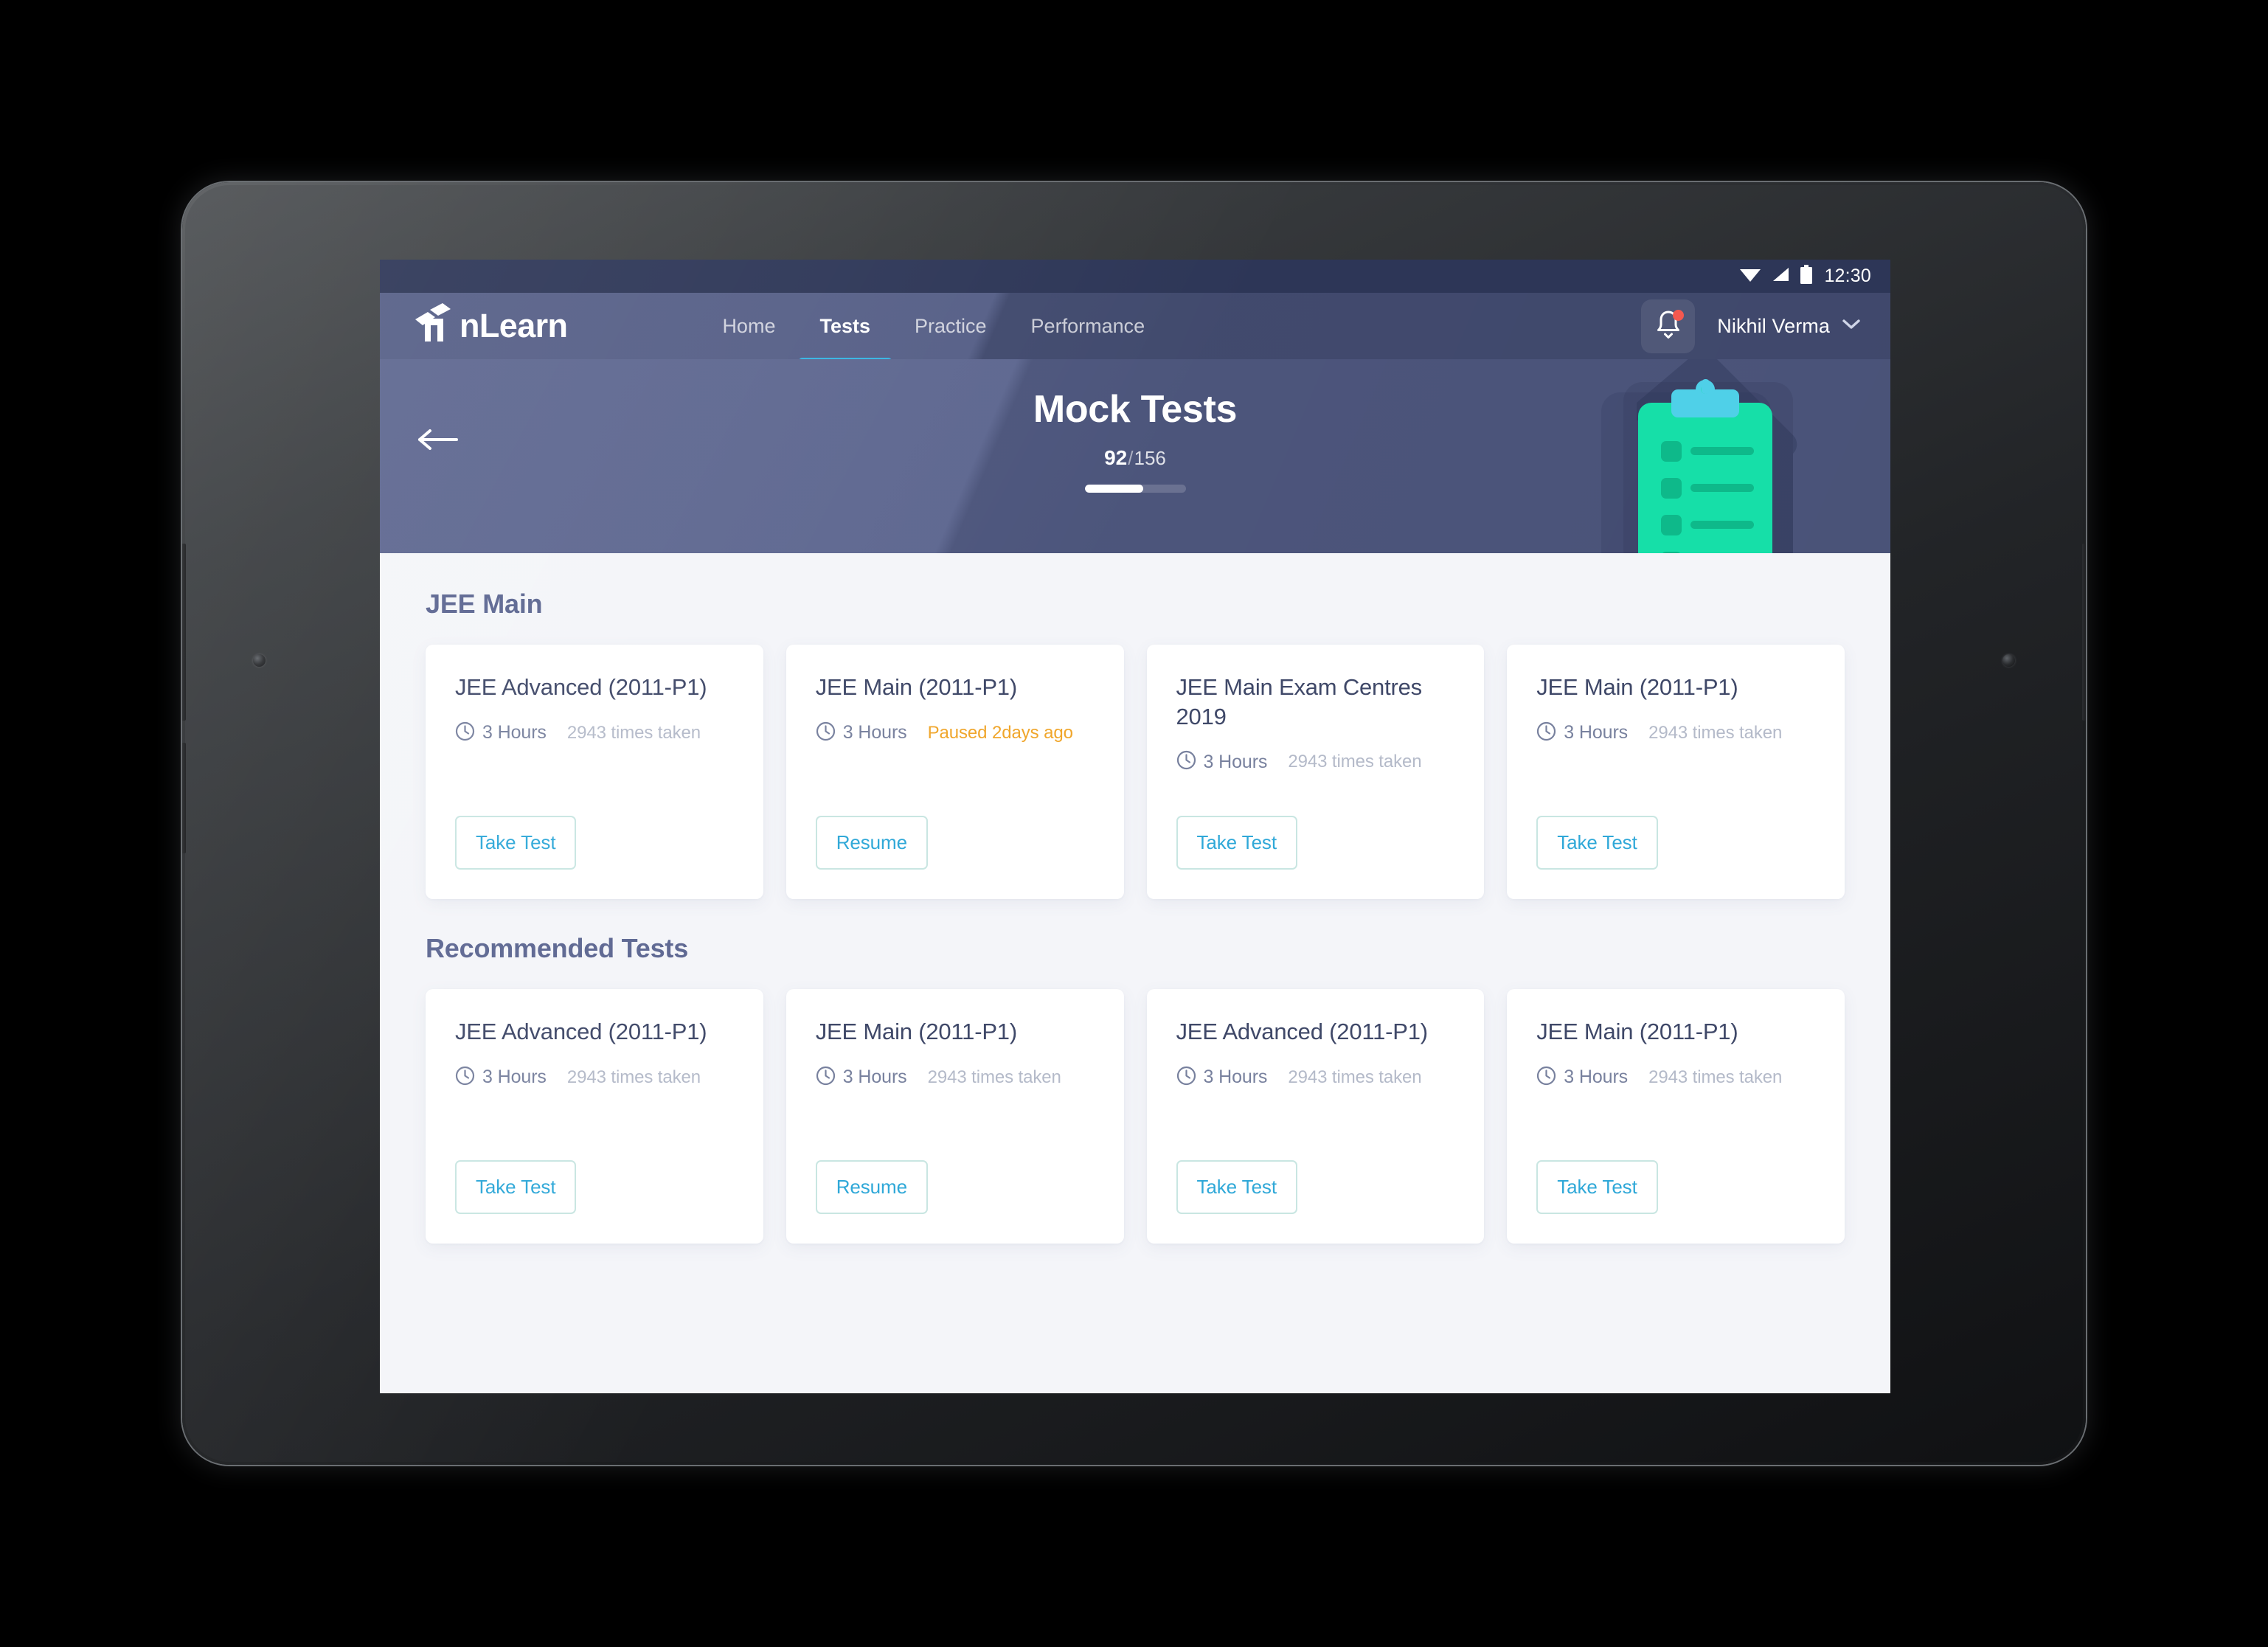 The width and height of the screenshot is (2268, 1647). What do you see at coordinates (1773, 325) in the screenshot?
I see `user-name-label: Nikhil Verma` at bounding box center [1773, 325].